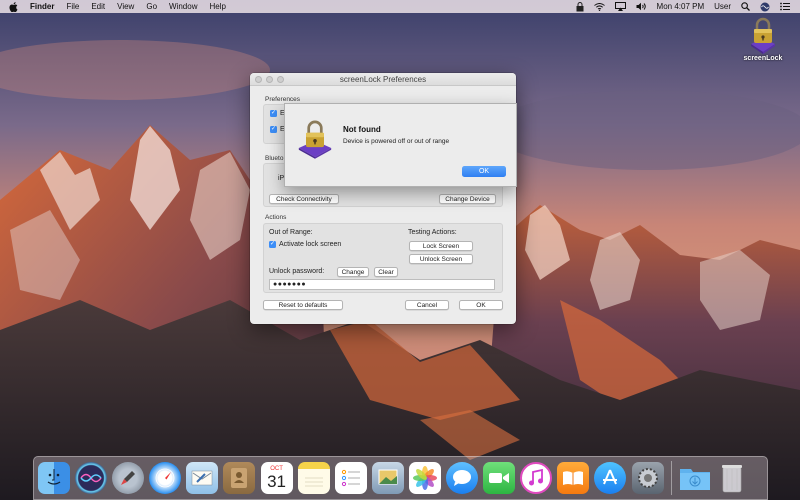 The image size is (800, 500). What do you see at coordinates (671, 478) in the screenshot?
I see `dock-separator` at bounding box center [671, 478].